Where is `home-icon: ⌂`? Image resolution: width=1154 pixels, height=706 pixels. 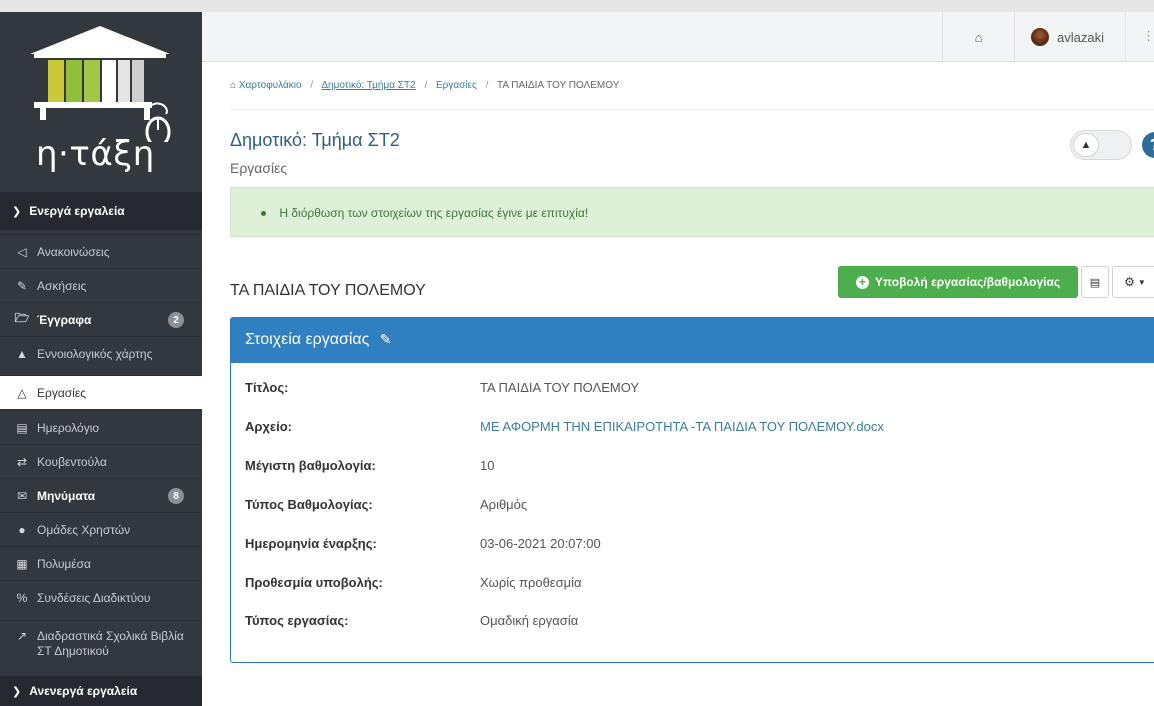 home-icon: ⌂ is located at coordinates (978, 37).